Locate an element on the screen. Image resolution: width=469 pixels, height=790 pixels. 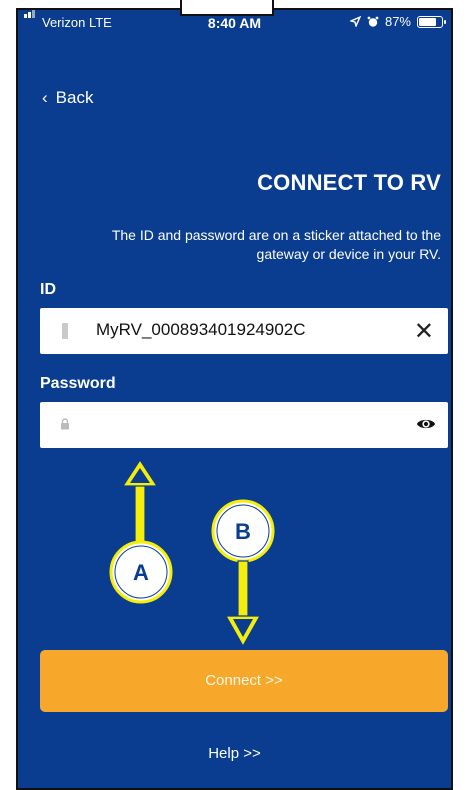
clear-icon: ✕ is located at coordinates (424, 331).